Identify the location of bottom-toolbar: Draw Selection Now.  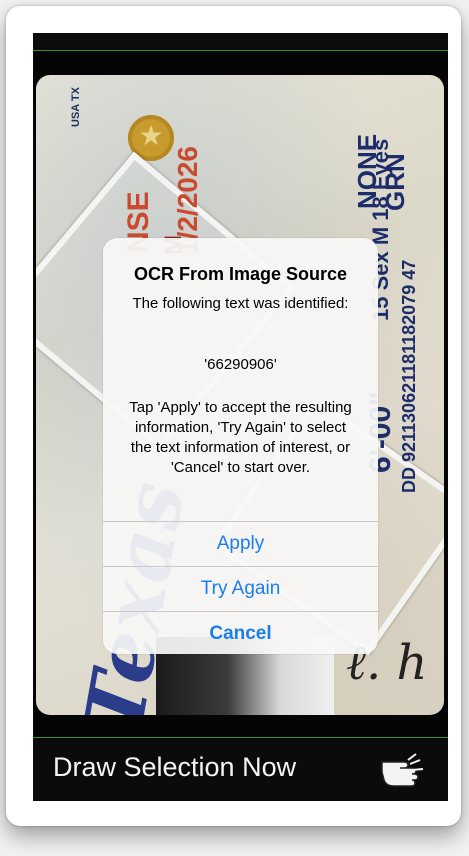
(240, 769).